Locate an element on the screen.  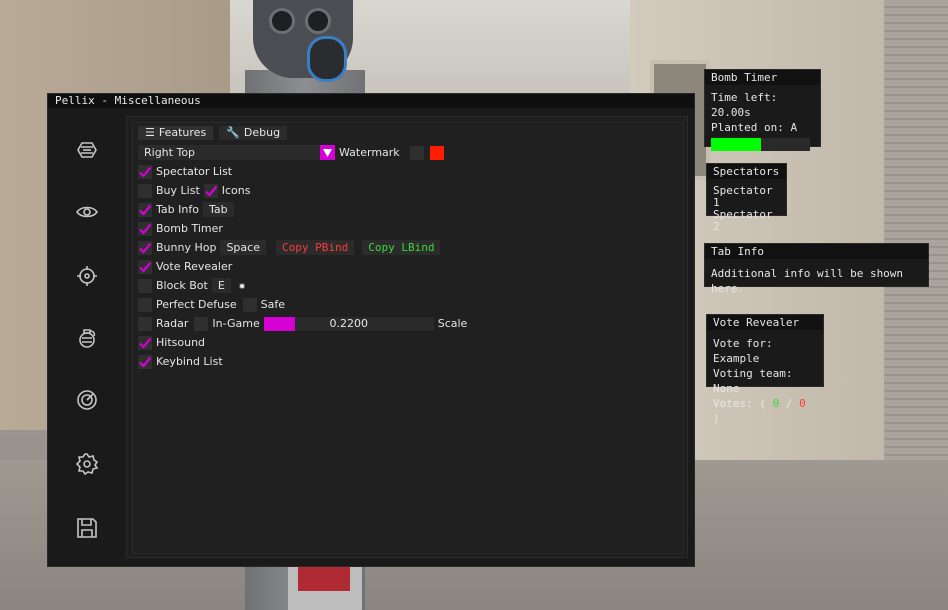
sidebar is located at coordinates (87, 337).